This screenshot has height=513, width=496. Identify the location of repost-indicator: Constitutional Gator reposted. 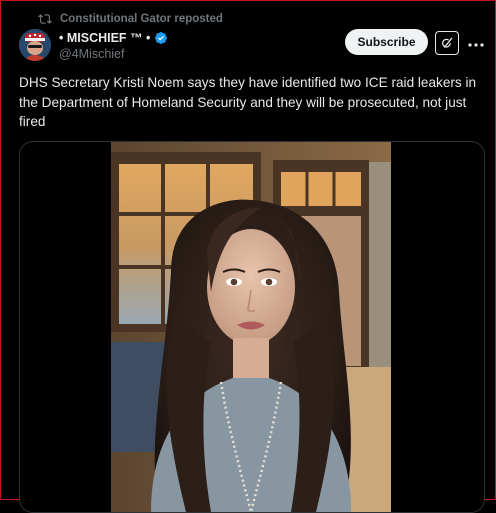
(130, 19).